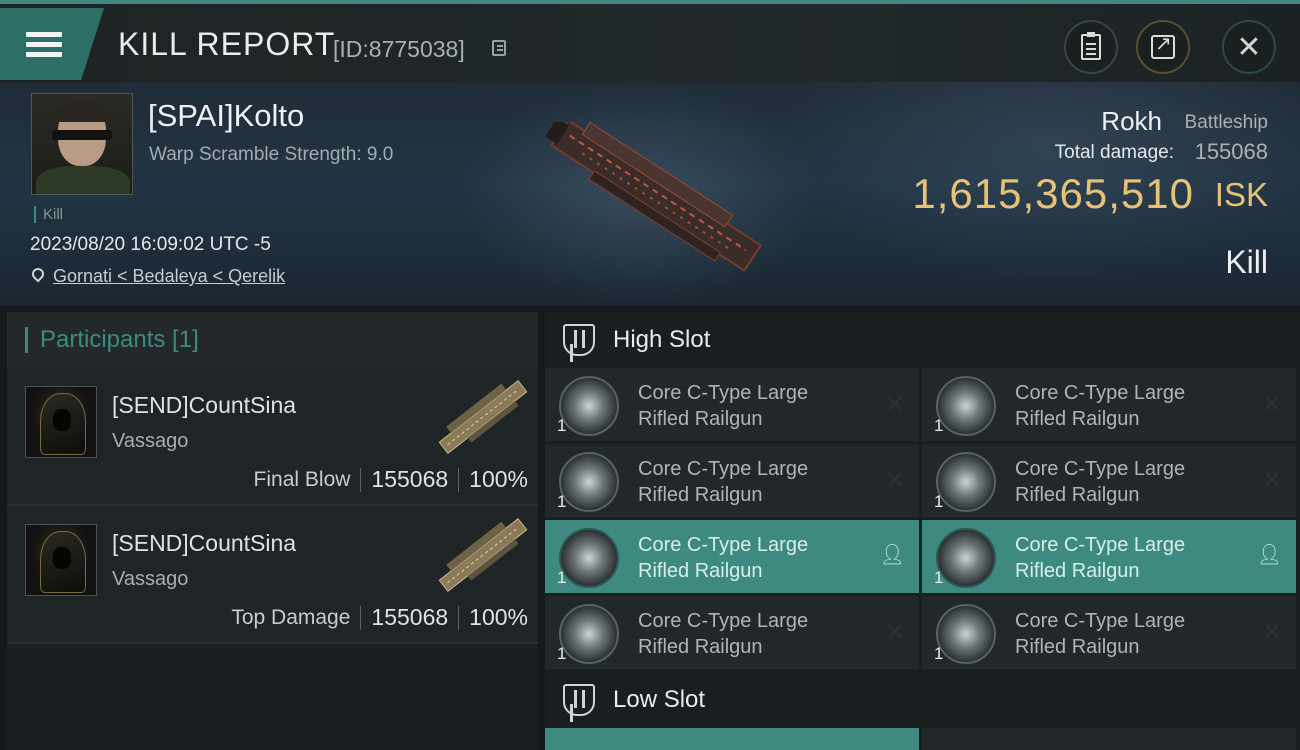 This screenshot has width=1300, height=750. What do you see at coordinates (655, 197) in the screenshot?
I see `victim-ship-image` at bounding box center [655, 197].